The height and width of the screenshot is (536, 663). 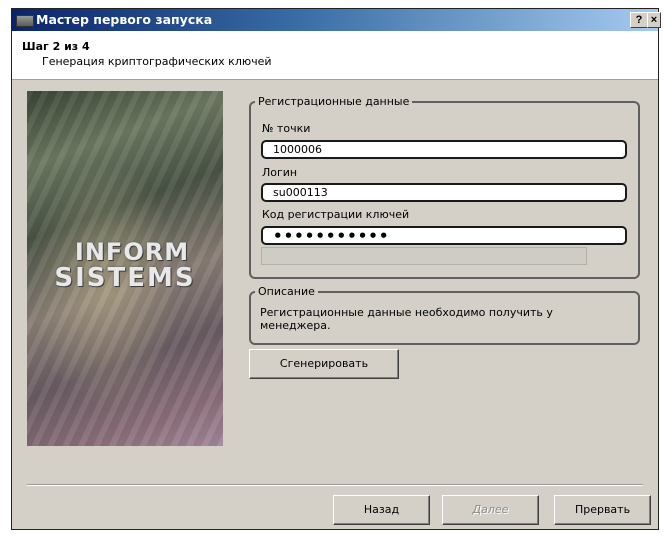 I want to click on key-code-label: Код регистрации ключей, so click(x=336, y=214).